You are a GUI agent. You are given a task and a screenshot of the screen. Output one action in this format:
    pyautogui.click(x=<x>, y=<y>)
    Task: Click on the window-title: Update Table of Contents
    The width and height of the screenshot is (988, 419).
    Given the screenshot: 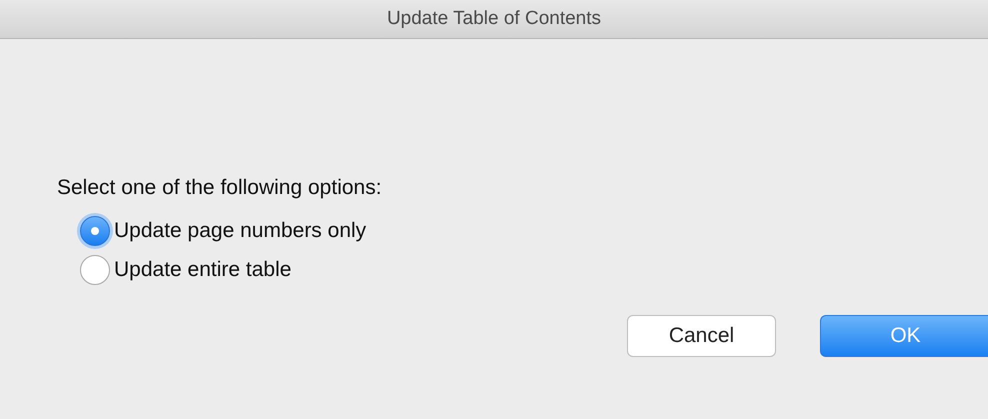 What is the action you would take?
    pyautogui.click(x=494, y=19)
    